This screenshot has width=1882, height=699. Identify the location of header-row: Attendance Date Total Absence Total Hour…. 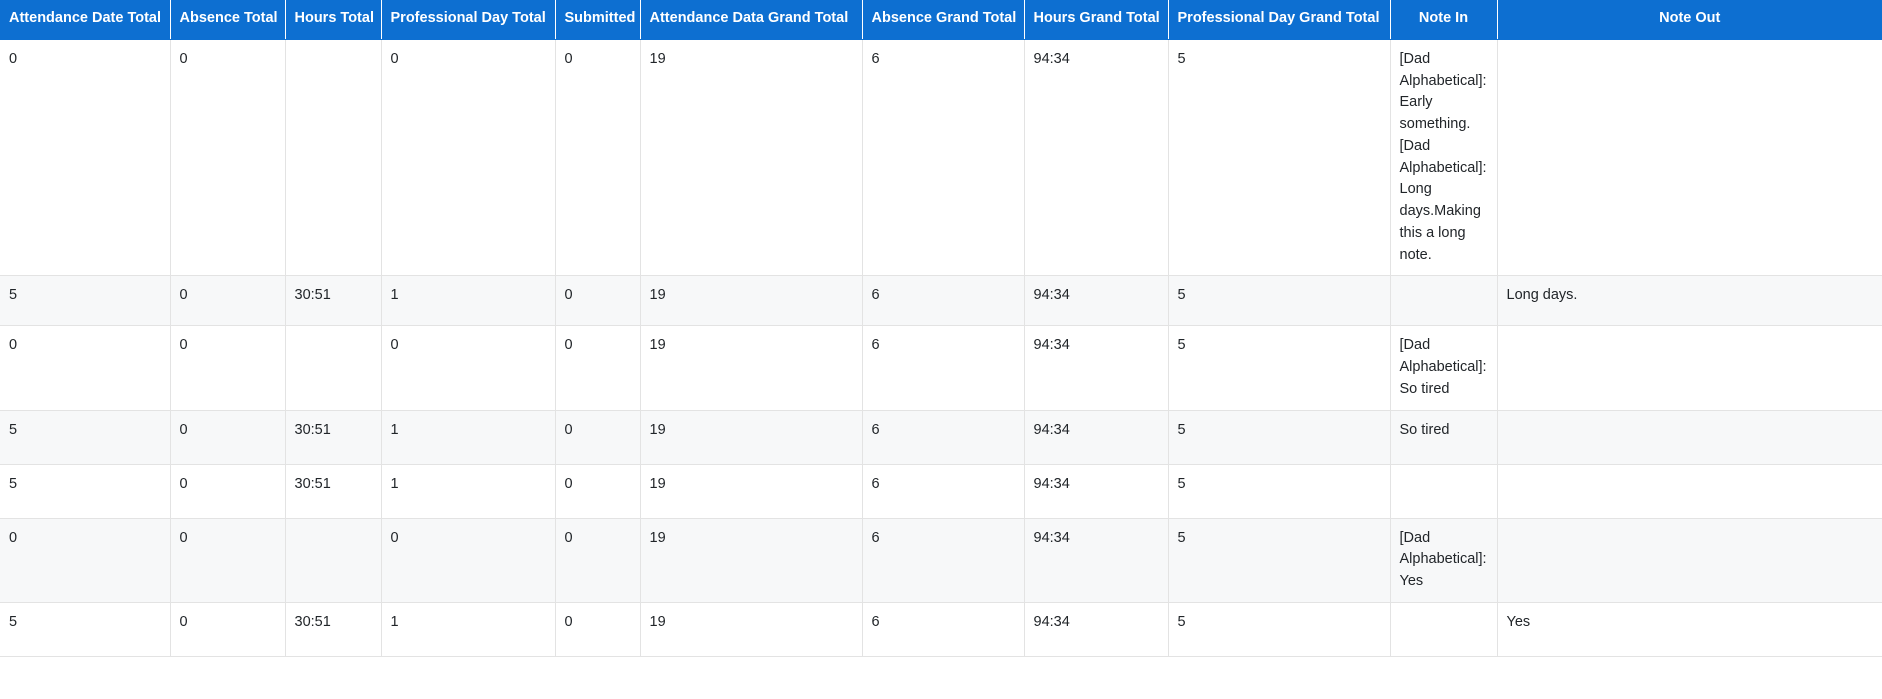
(941, 20).